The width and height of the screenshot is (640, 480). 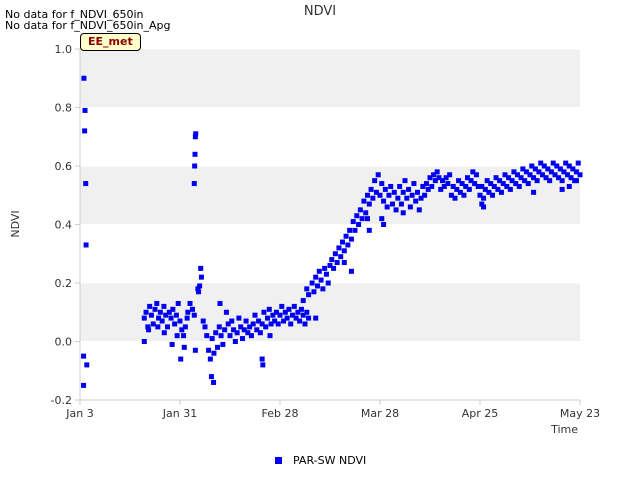 What do you see at coordinates (330, 312) in the screenshot?
I see `plot-band` at bounding box center [330, 312].